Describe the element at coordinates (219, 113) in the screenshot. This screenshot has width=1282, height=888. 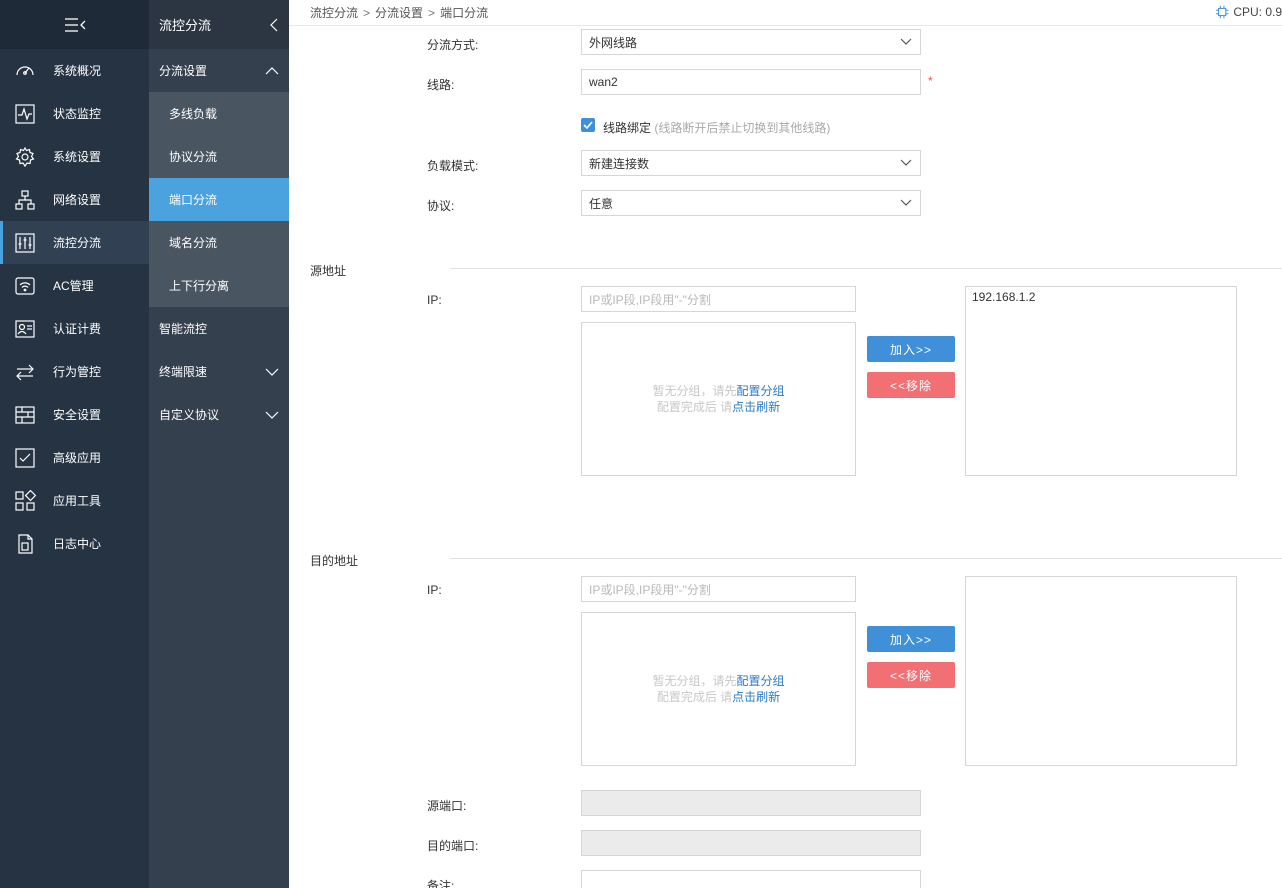
I see `submenu-item-multiline-load: 多线负载` at that location.